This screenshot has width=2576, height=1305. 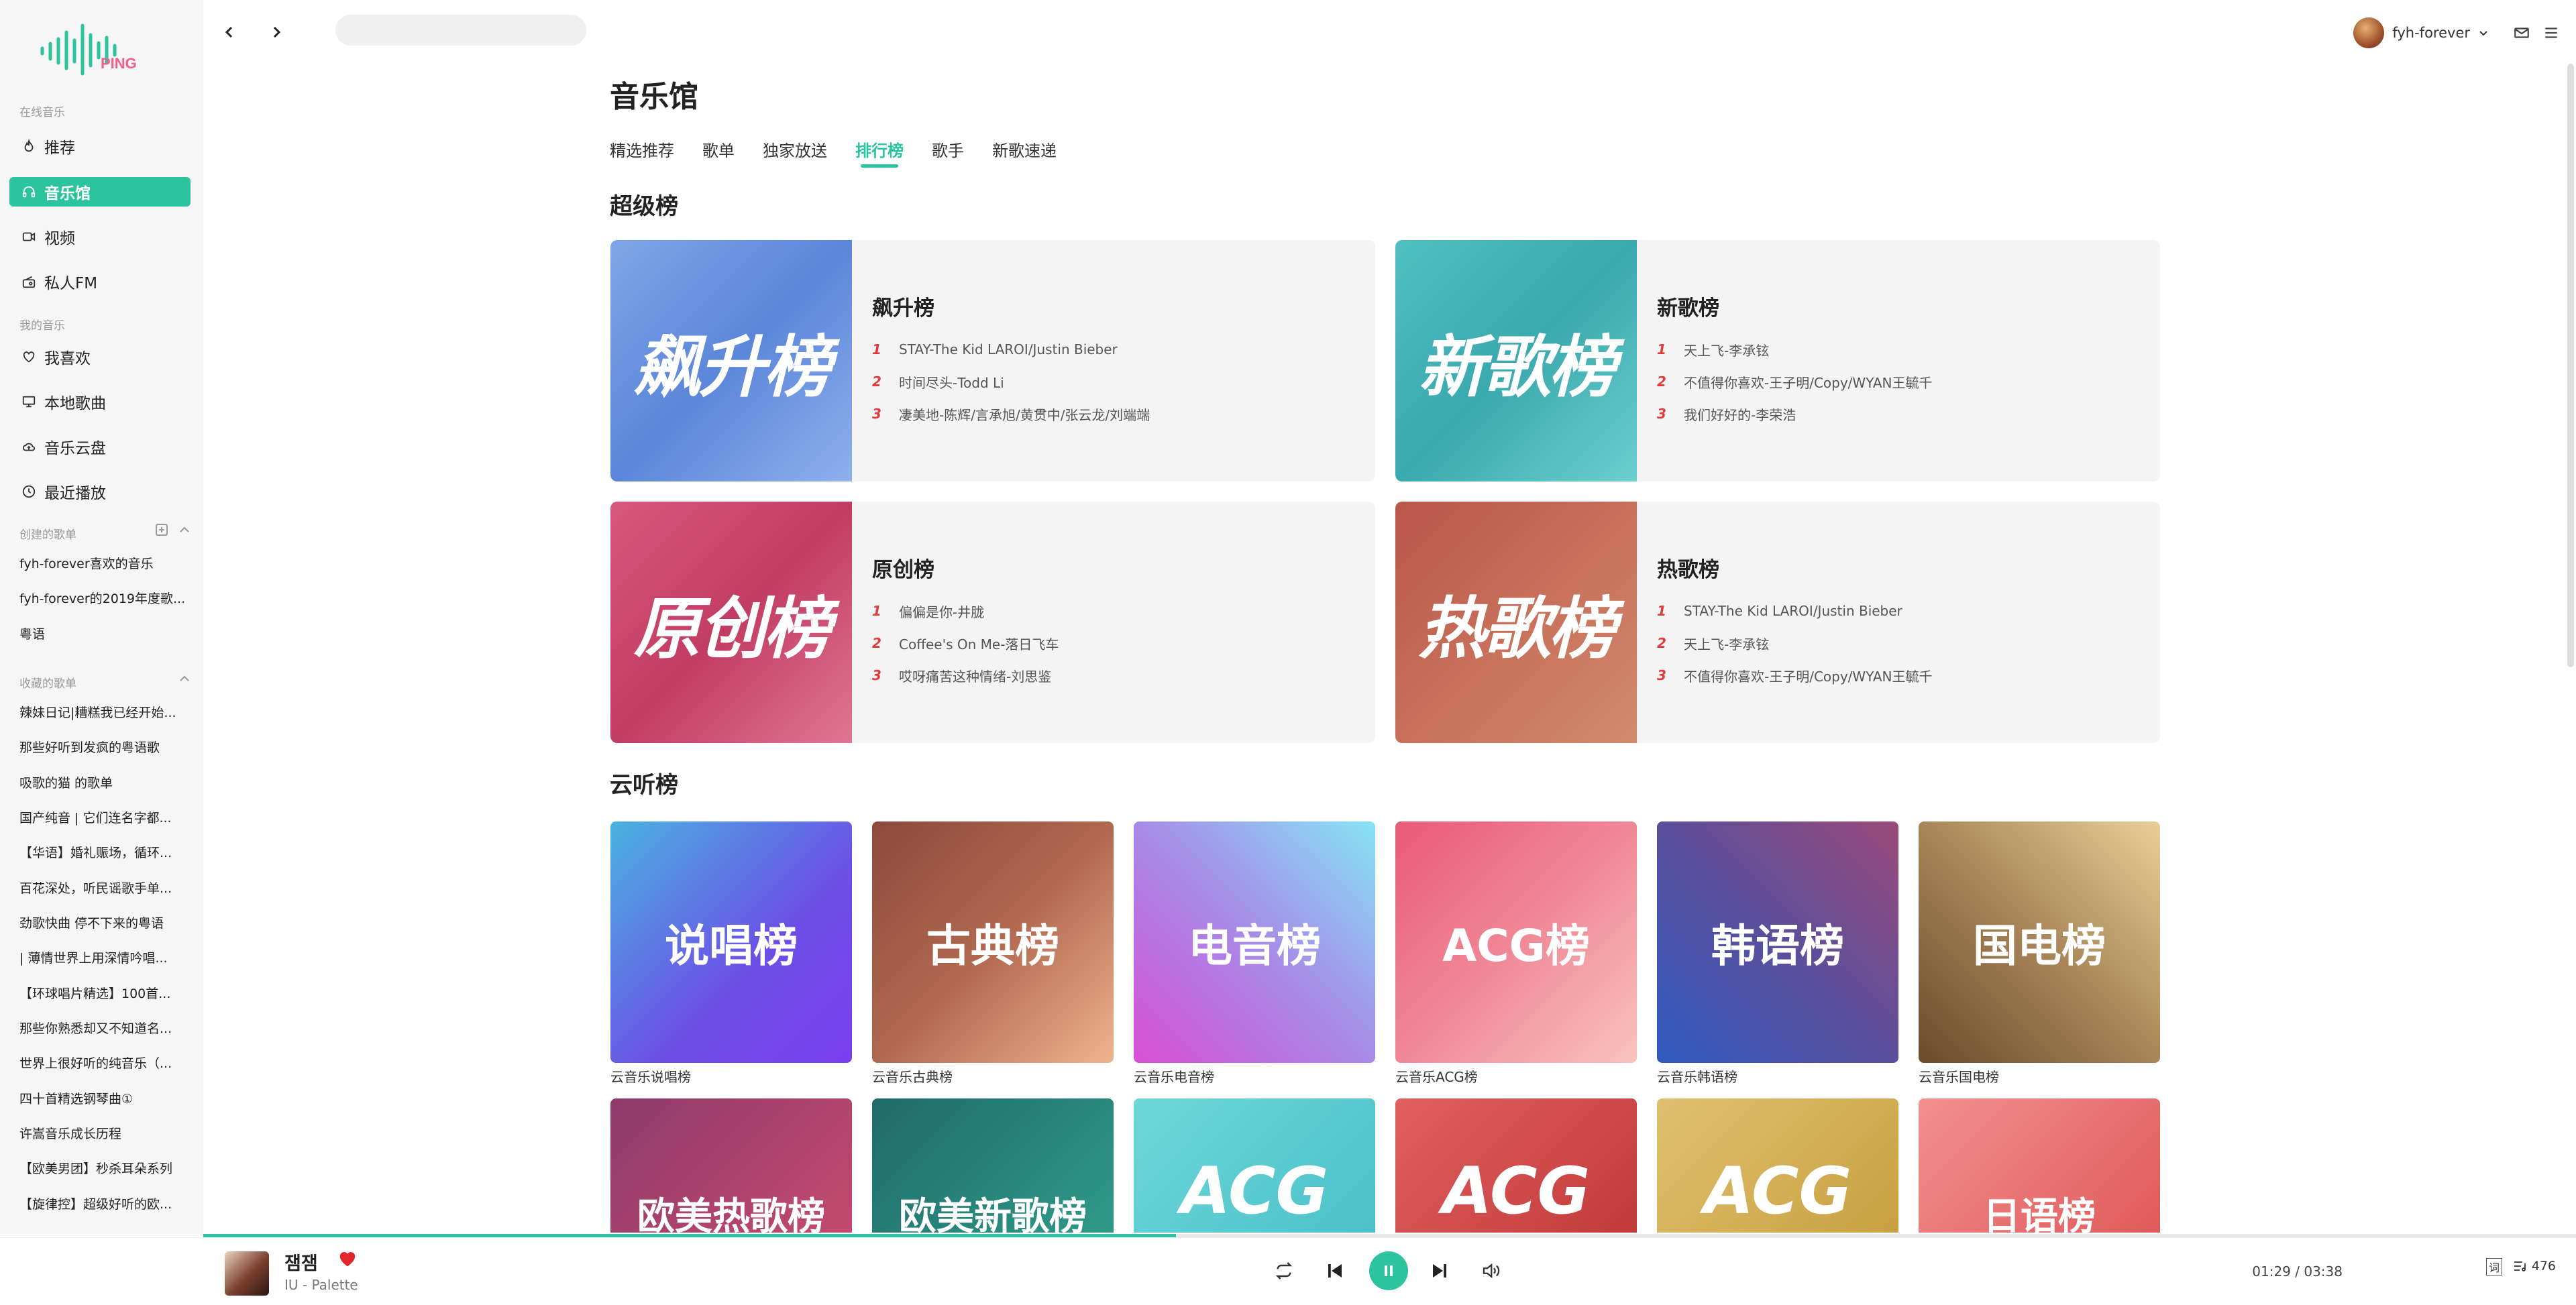 I want to click on playlist-button: 476, so click(x=2534, y=1266).